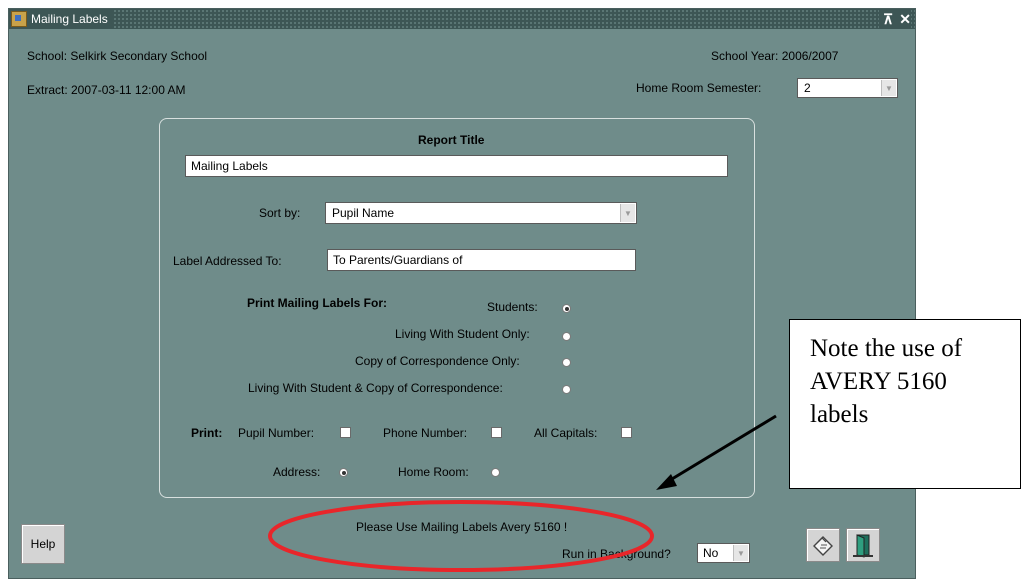 Image resolution: width=1025 pixels, height=579 pixels. I want to click on exit-button, so click(863, 545).